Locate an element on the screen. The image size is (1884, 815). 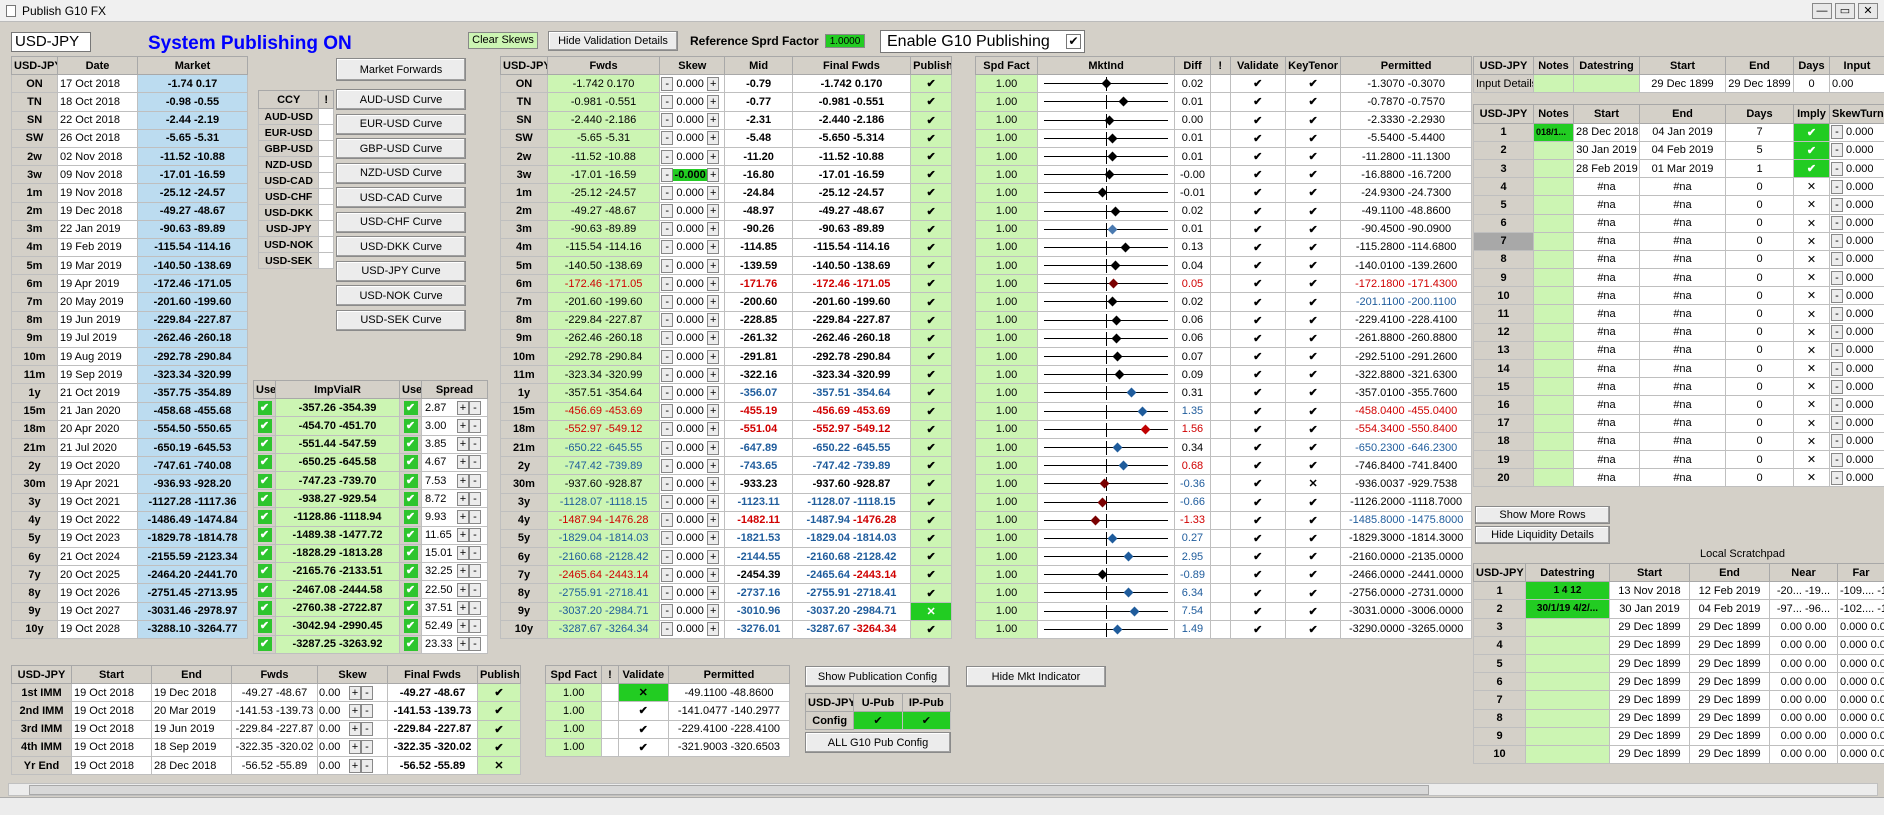
upub-toggle: ✔ is located at coordinates (878, 721).